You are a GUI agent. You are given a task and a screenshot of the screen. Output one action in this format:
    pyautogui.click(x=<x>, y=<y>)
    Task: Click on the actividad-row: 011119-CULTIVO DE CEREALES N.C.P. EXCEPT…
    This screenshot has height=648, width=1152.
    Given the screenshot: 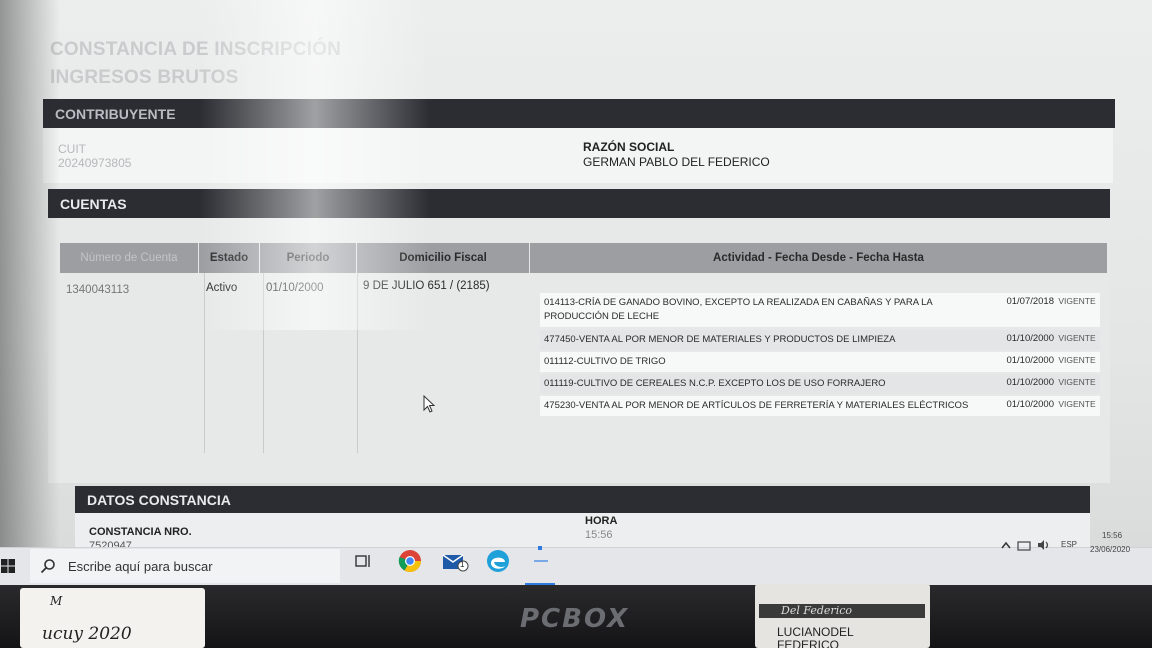 What is the action you would take?
    pyautogui.click(x=820, y=384)
    